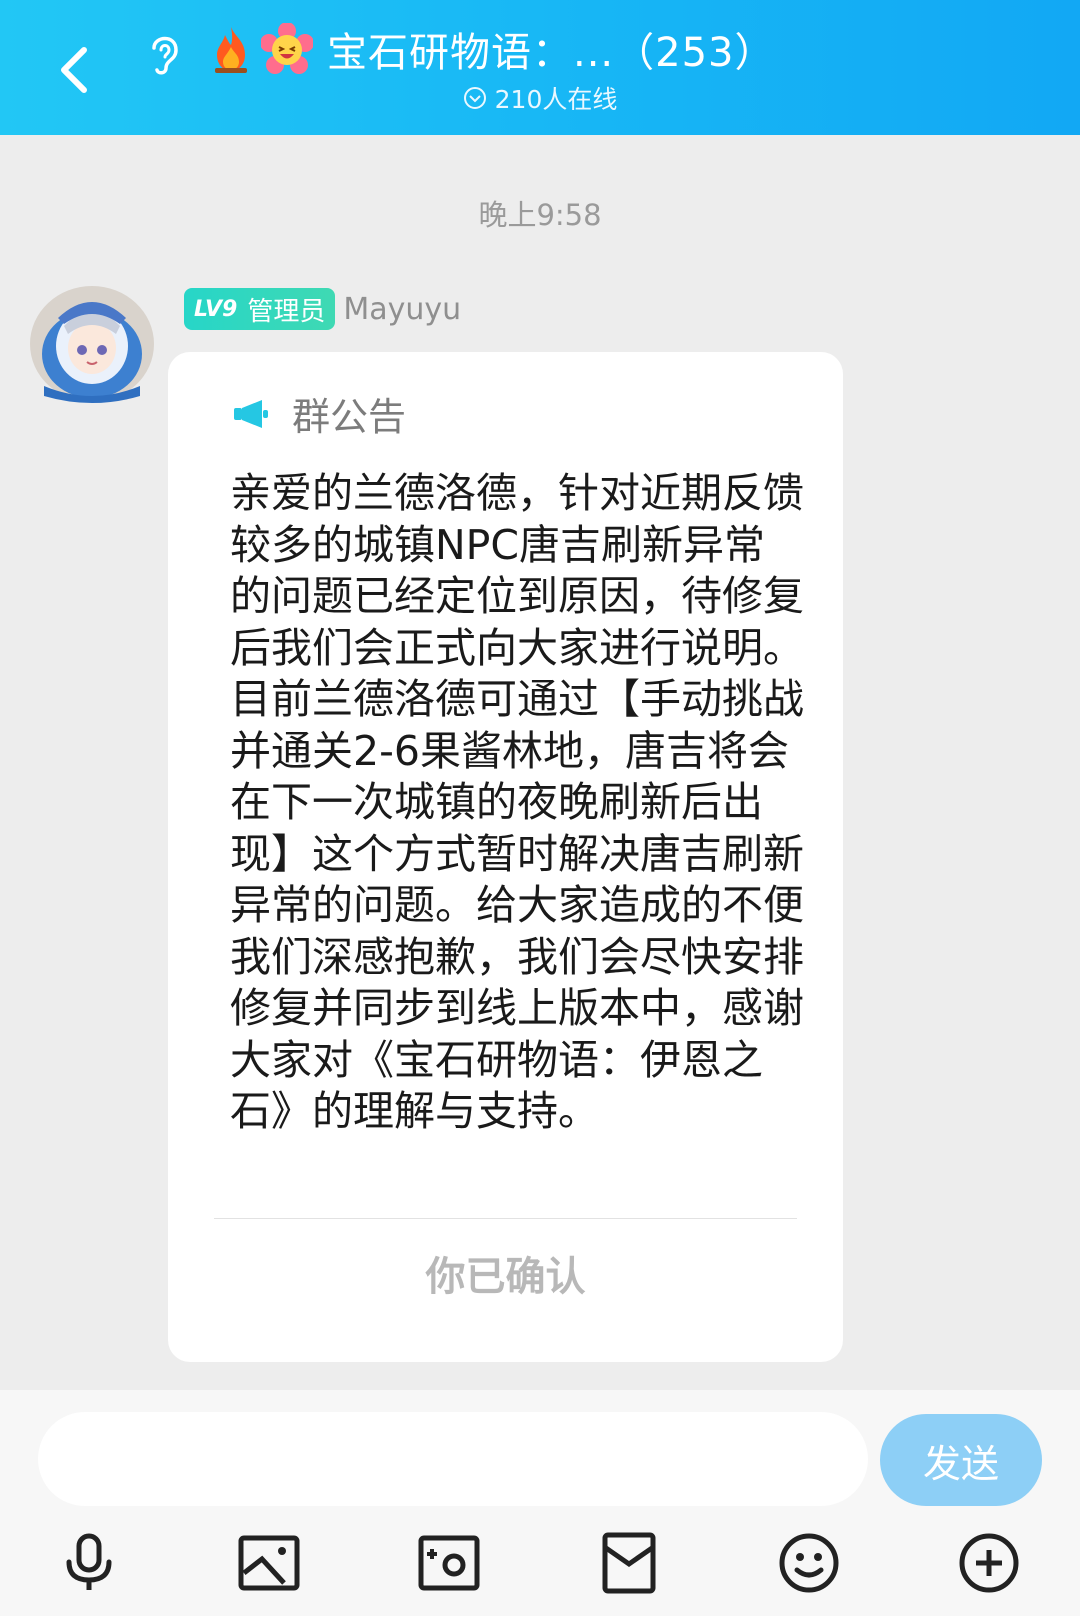 This screenshot has height=1616, width=1080. I want to click on fire-icon, so click(231, 50).